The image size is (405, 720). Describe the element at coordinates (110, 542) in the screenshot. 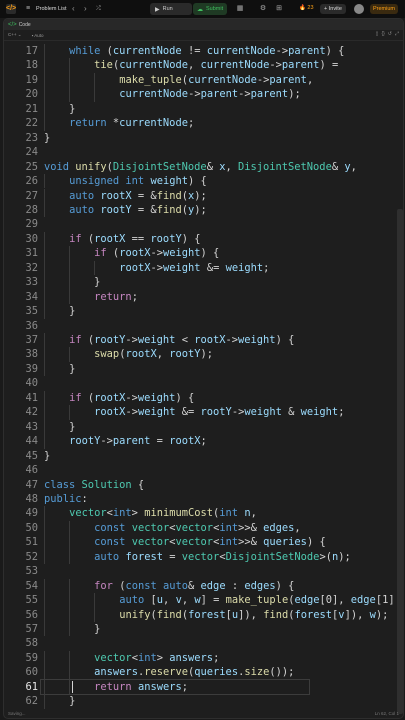

I see `code-token: const` at that location.